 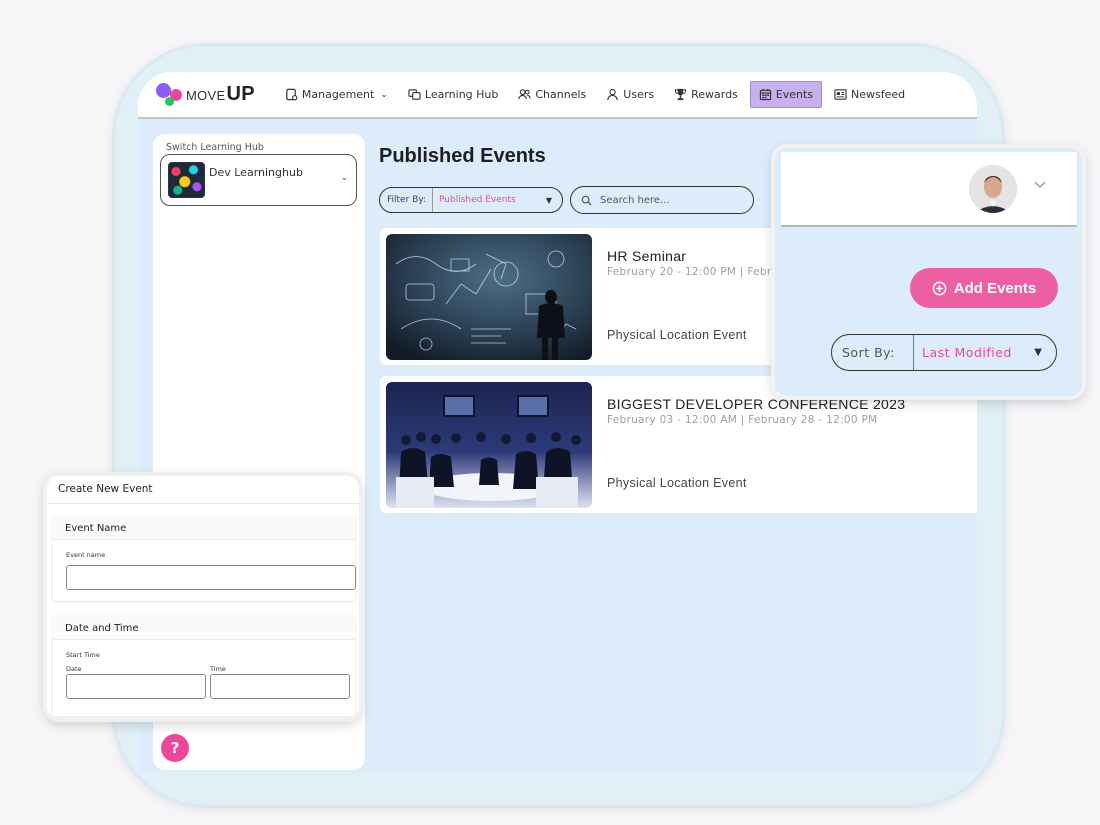 What do you see at coordinates (256, 172) in the screenshot?
I see `hub-name: Dev Learninghub` at bounding box center [256, 172].